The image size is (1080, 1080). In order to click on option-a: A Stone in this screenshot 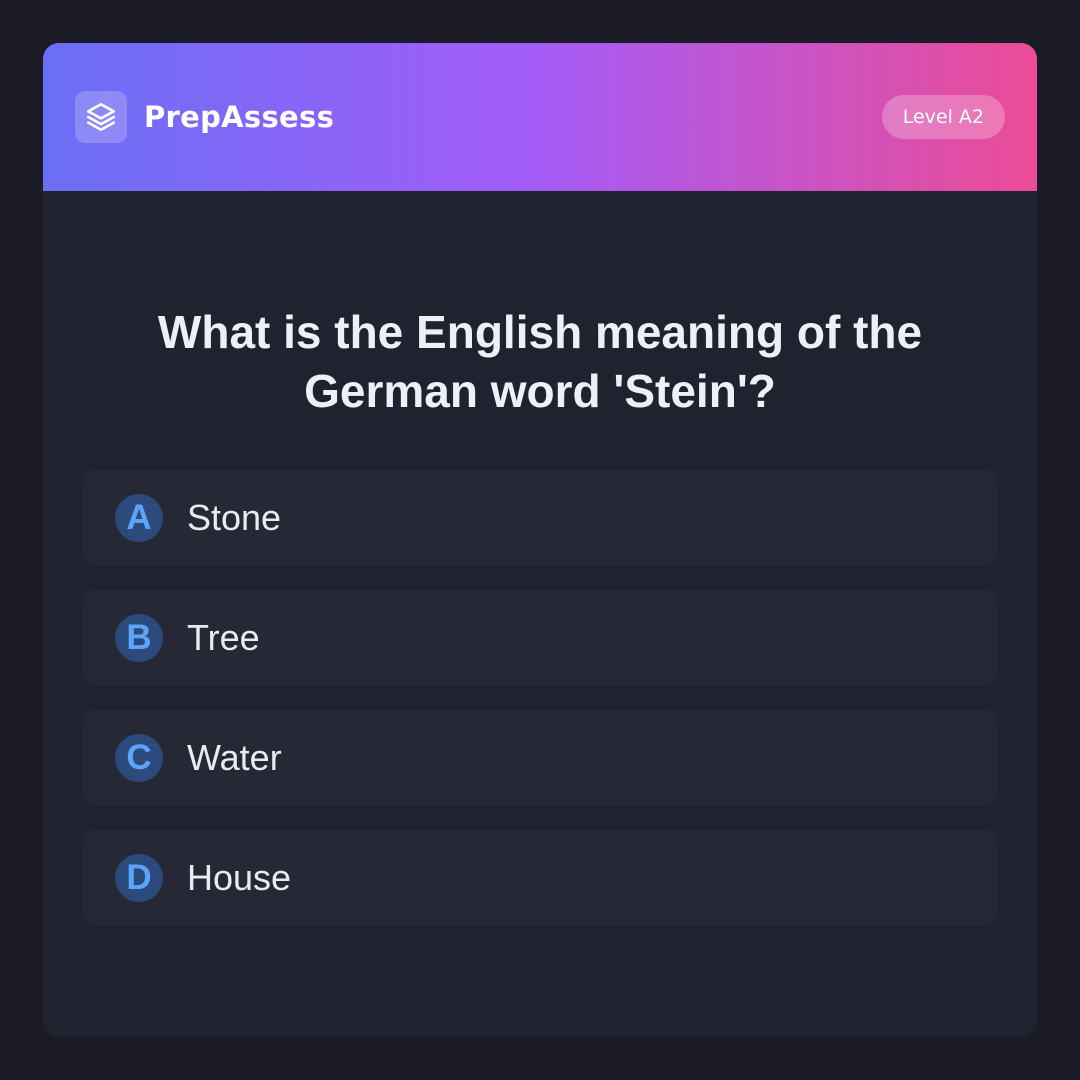, I will do `click(540, 518)`.